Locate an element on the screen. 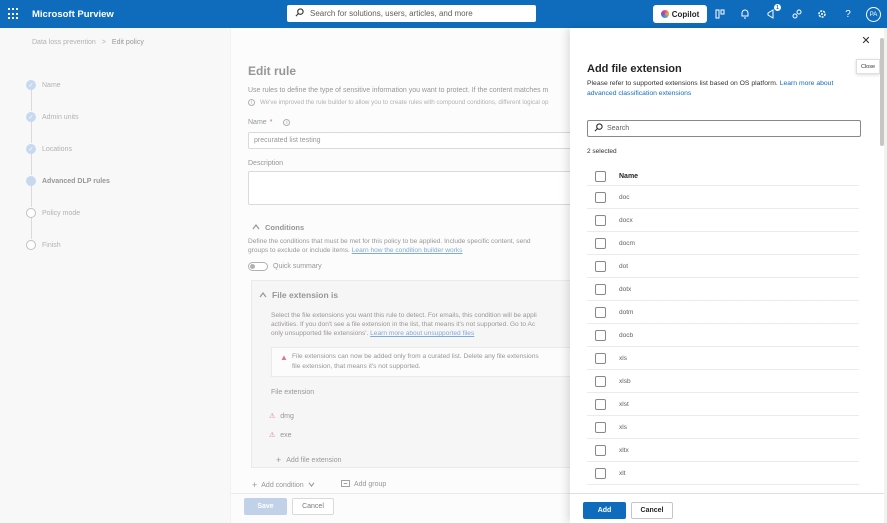 The width and height of the screenshot is (887, 523). table-row: dot is located at coordinates (723, 266).